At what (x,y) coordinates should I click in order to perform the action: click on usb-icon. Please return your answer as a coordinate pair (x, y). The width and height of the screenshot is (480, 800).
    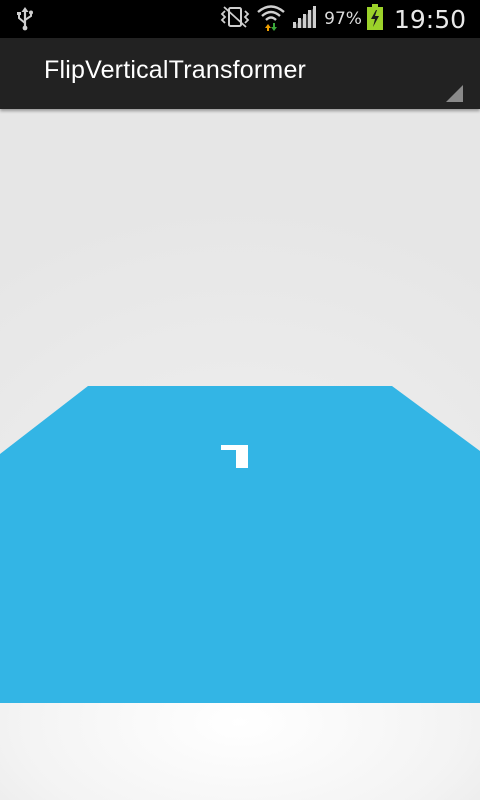
    Looking at the image, I should click on (25, 19).